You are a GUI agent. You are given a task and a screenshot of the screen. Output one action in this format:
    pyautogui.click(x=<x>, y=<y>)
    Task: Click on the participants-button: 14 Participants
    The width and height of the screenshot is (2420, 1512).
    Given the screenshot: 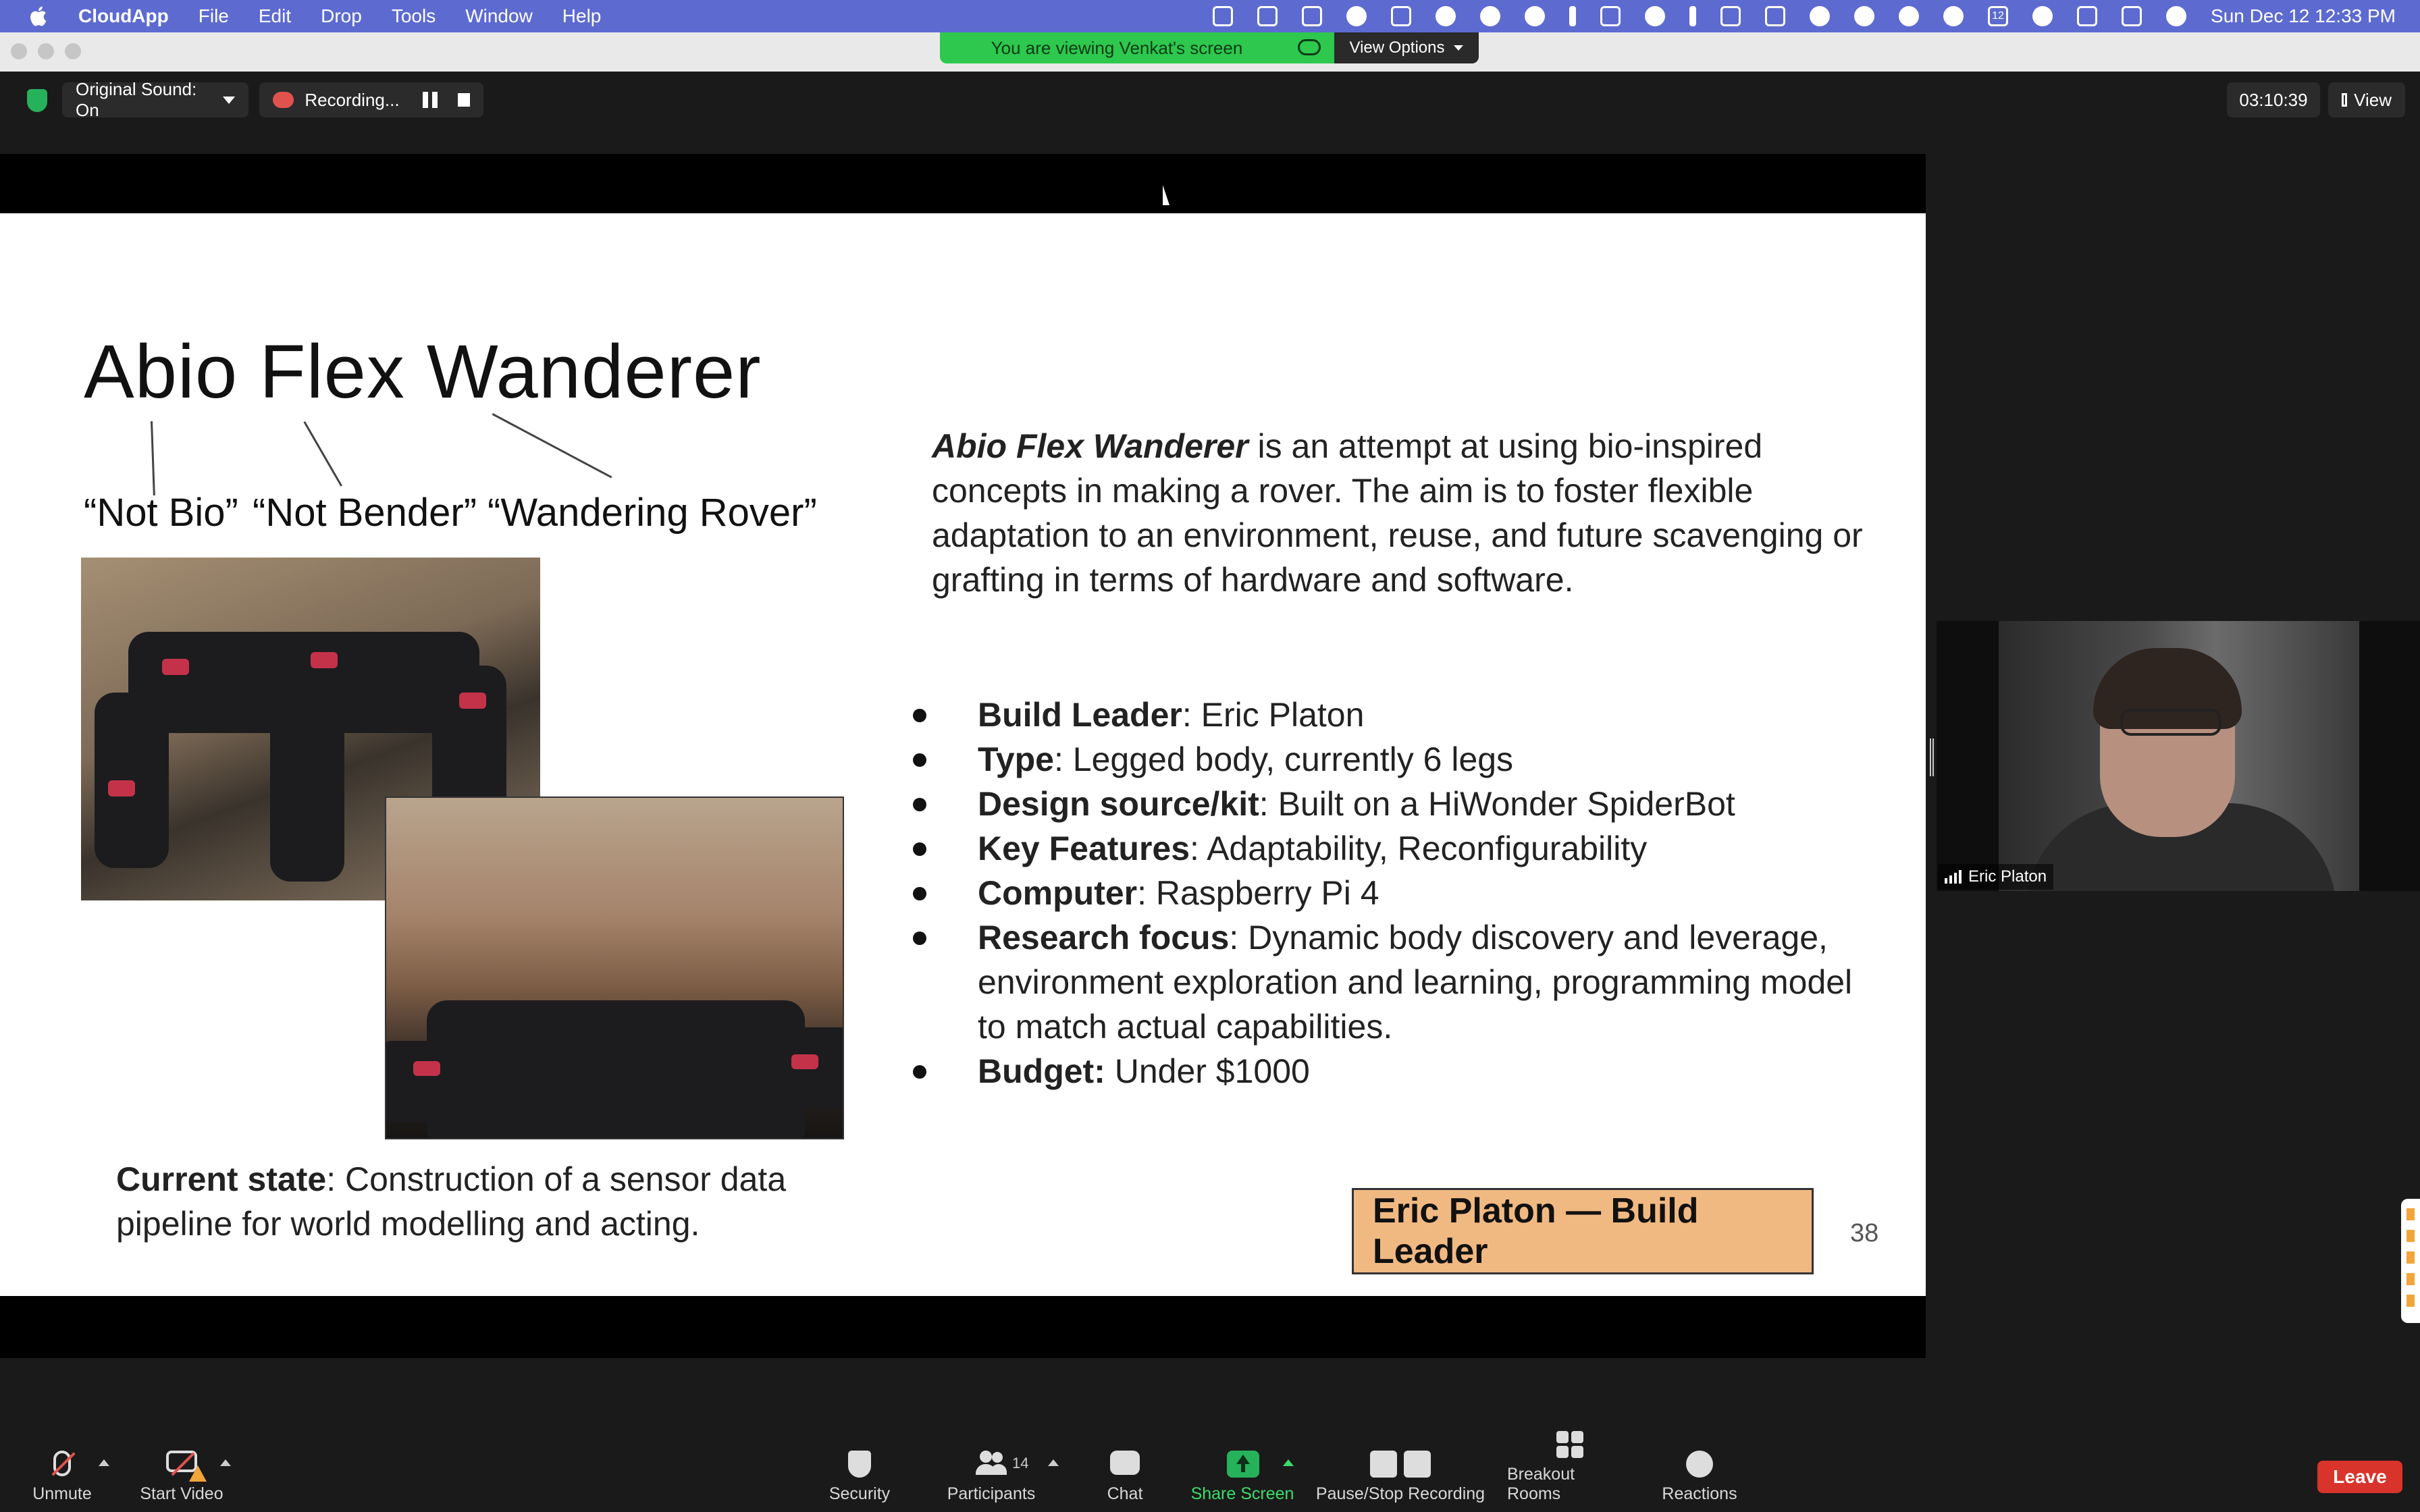 What is the action you would take?
    pyautogui.click(x=991, y=1476)
    